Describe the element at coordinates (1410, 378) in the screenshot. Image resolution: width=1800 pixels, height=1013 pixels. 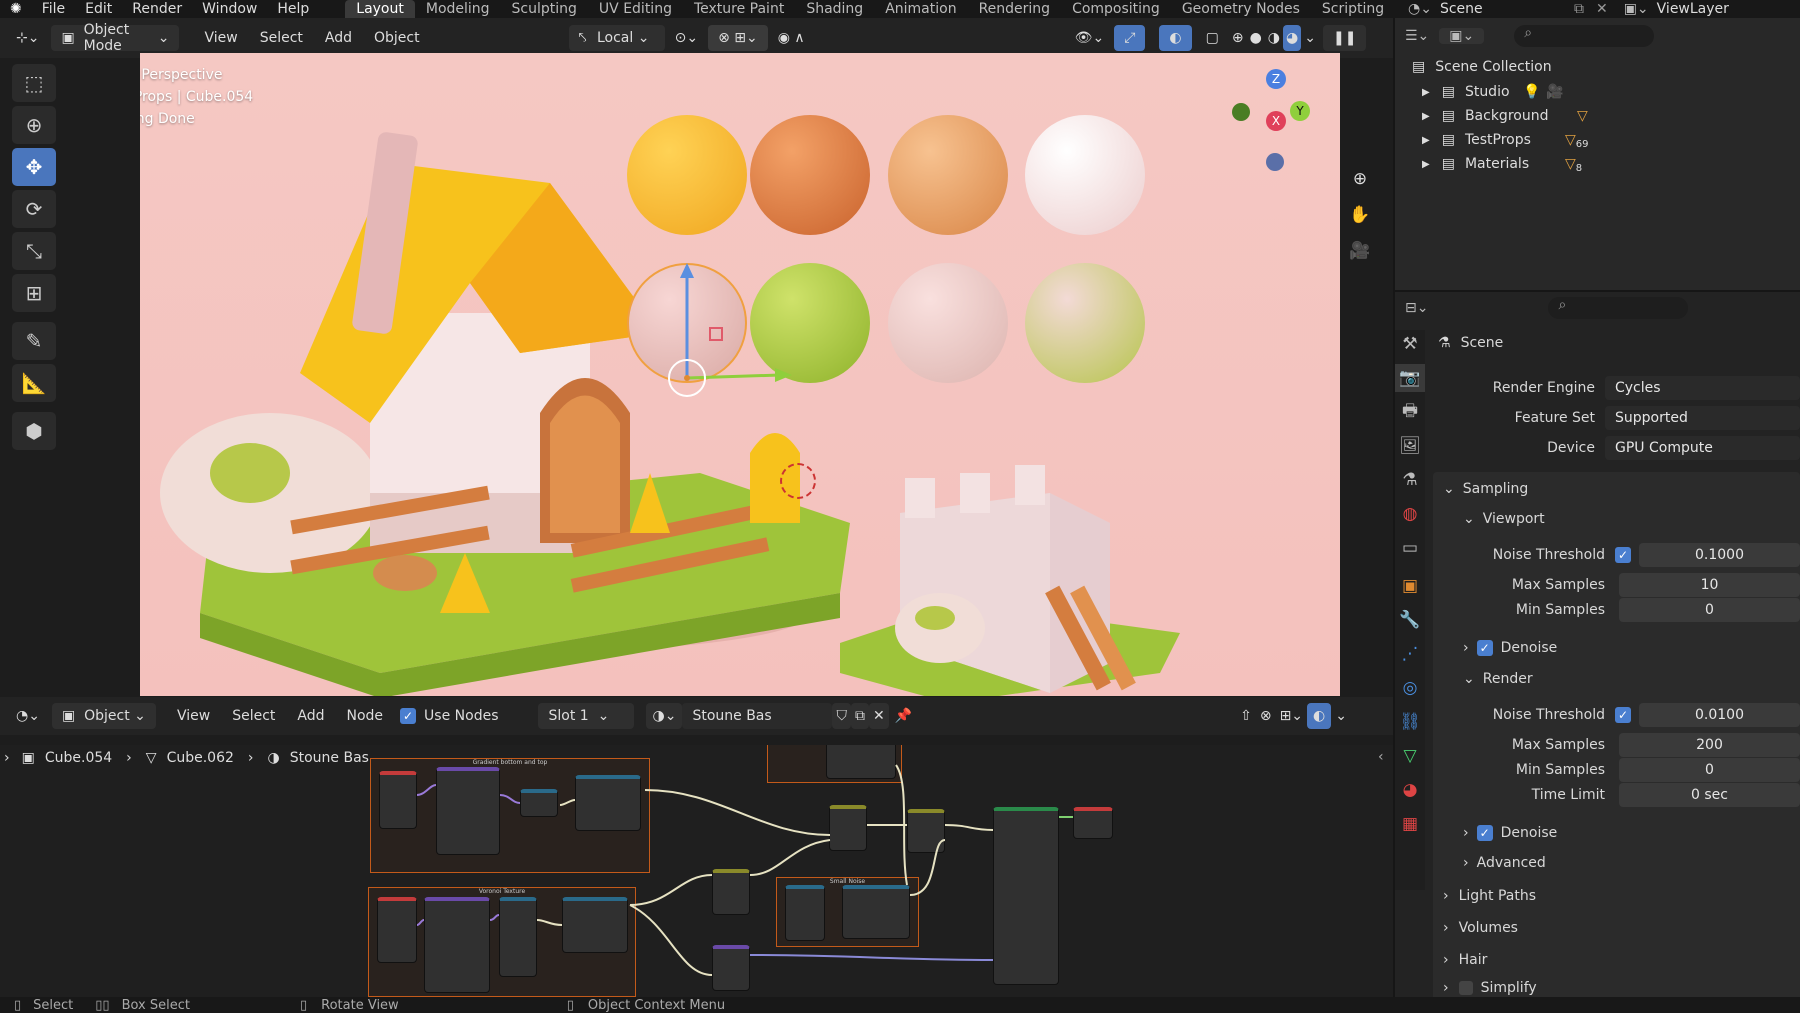
I see `render-tab-icon: 📷` at that location.